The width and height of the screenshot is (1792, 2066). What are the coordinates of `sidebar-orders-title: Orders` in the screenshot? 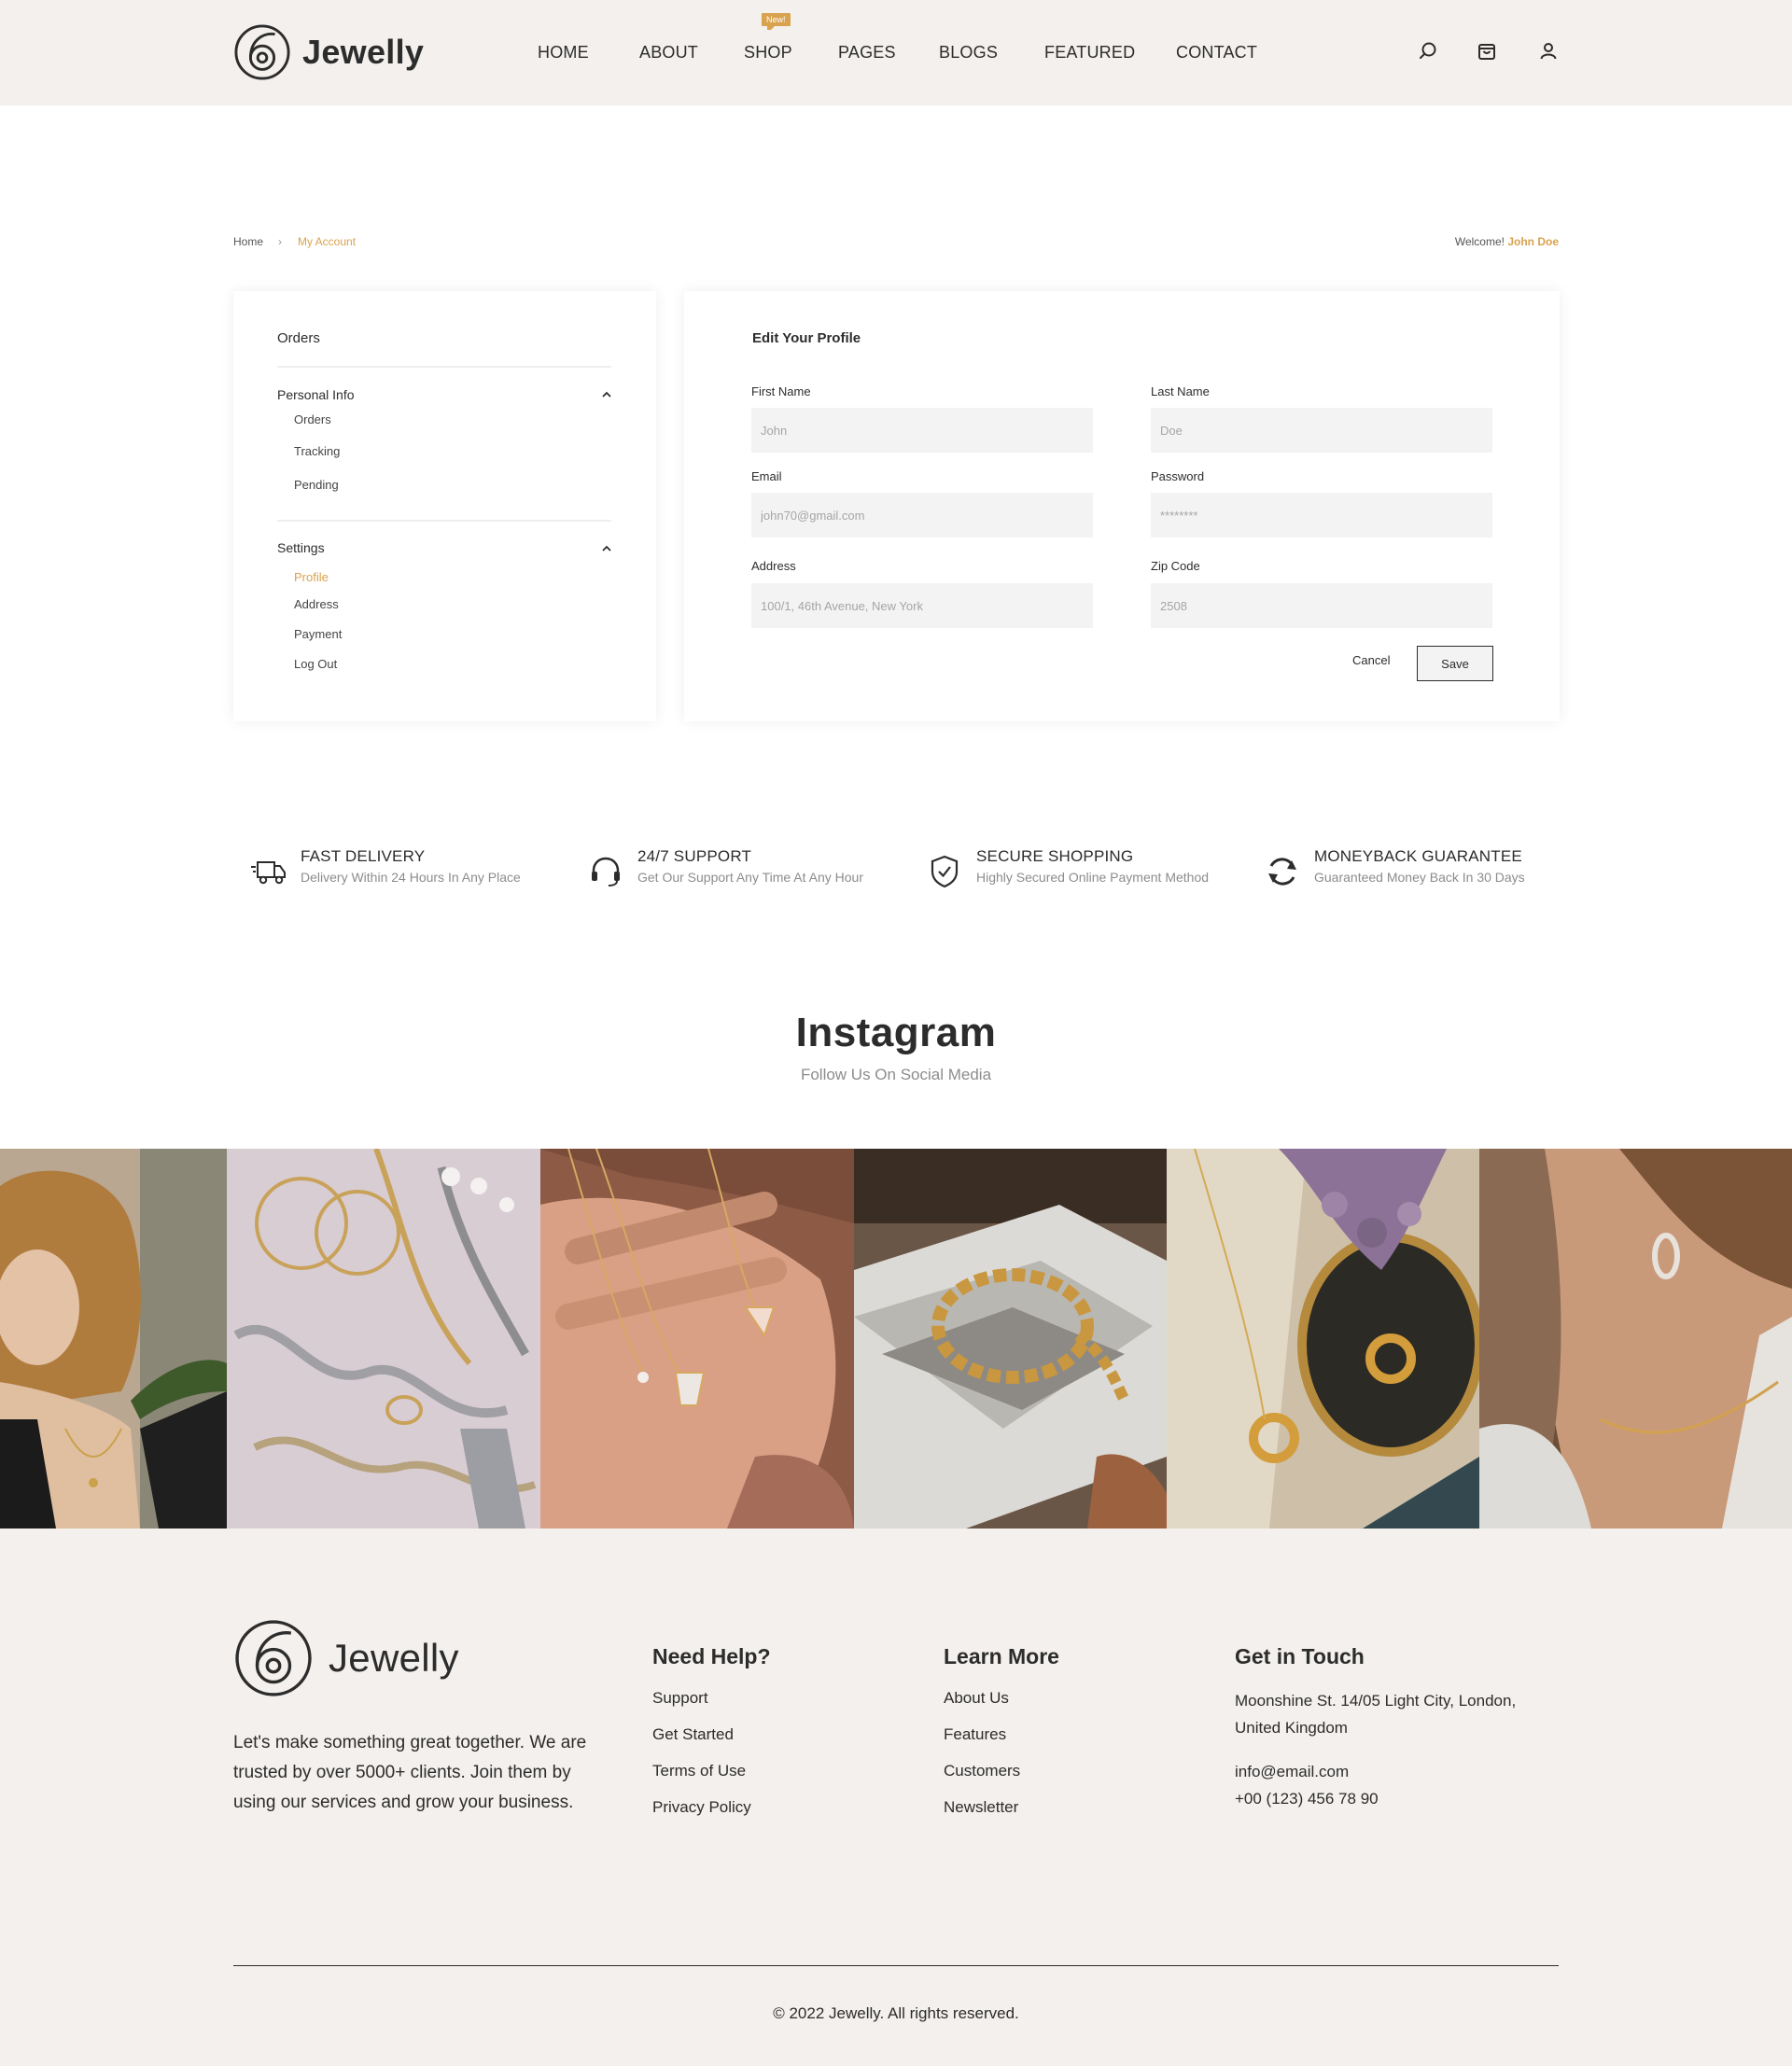 It's located at (298, 338).